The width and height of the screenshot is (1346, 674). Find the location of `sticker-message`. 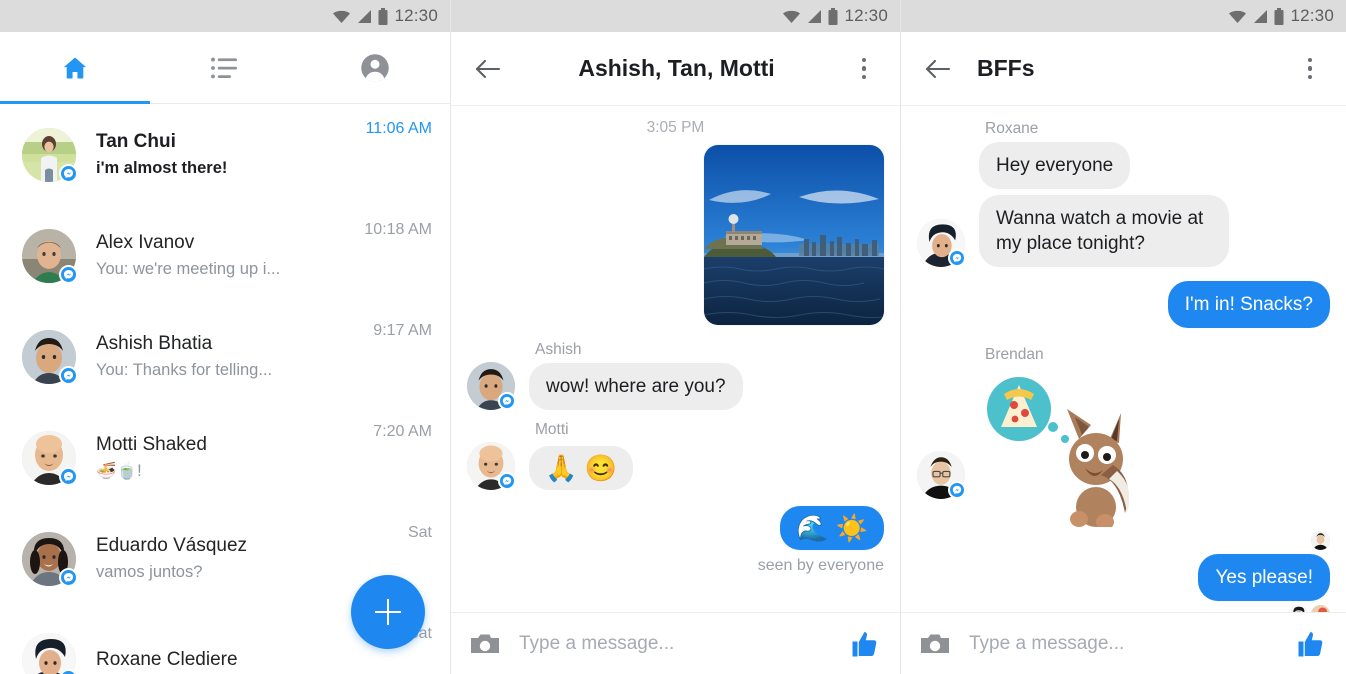

sticker-message is located at coordinates (1054, 448).